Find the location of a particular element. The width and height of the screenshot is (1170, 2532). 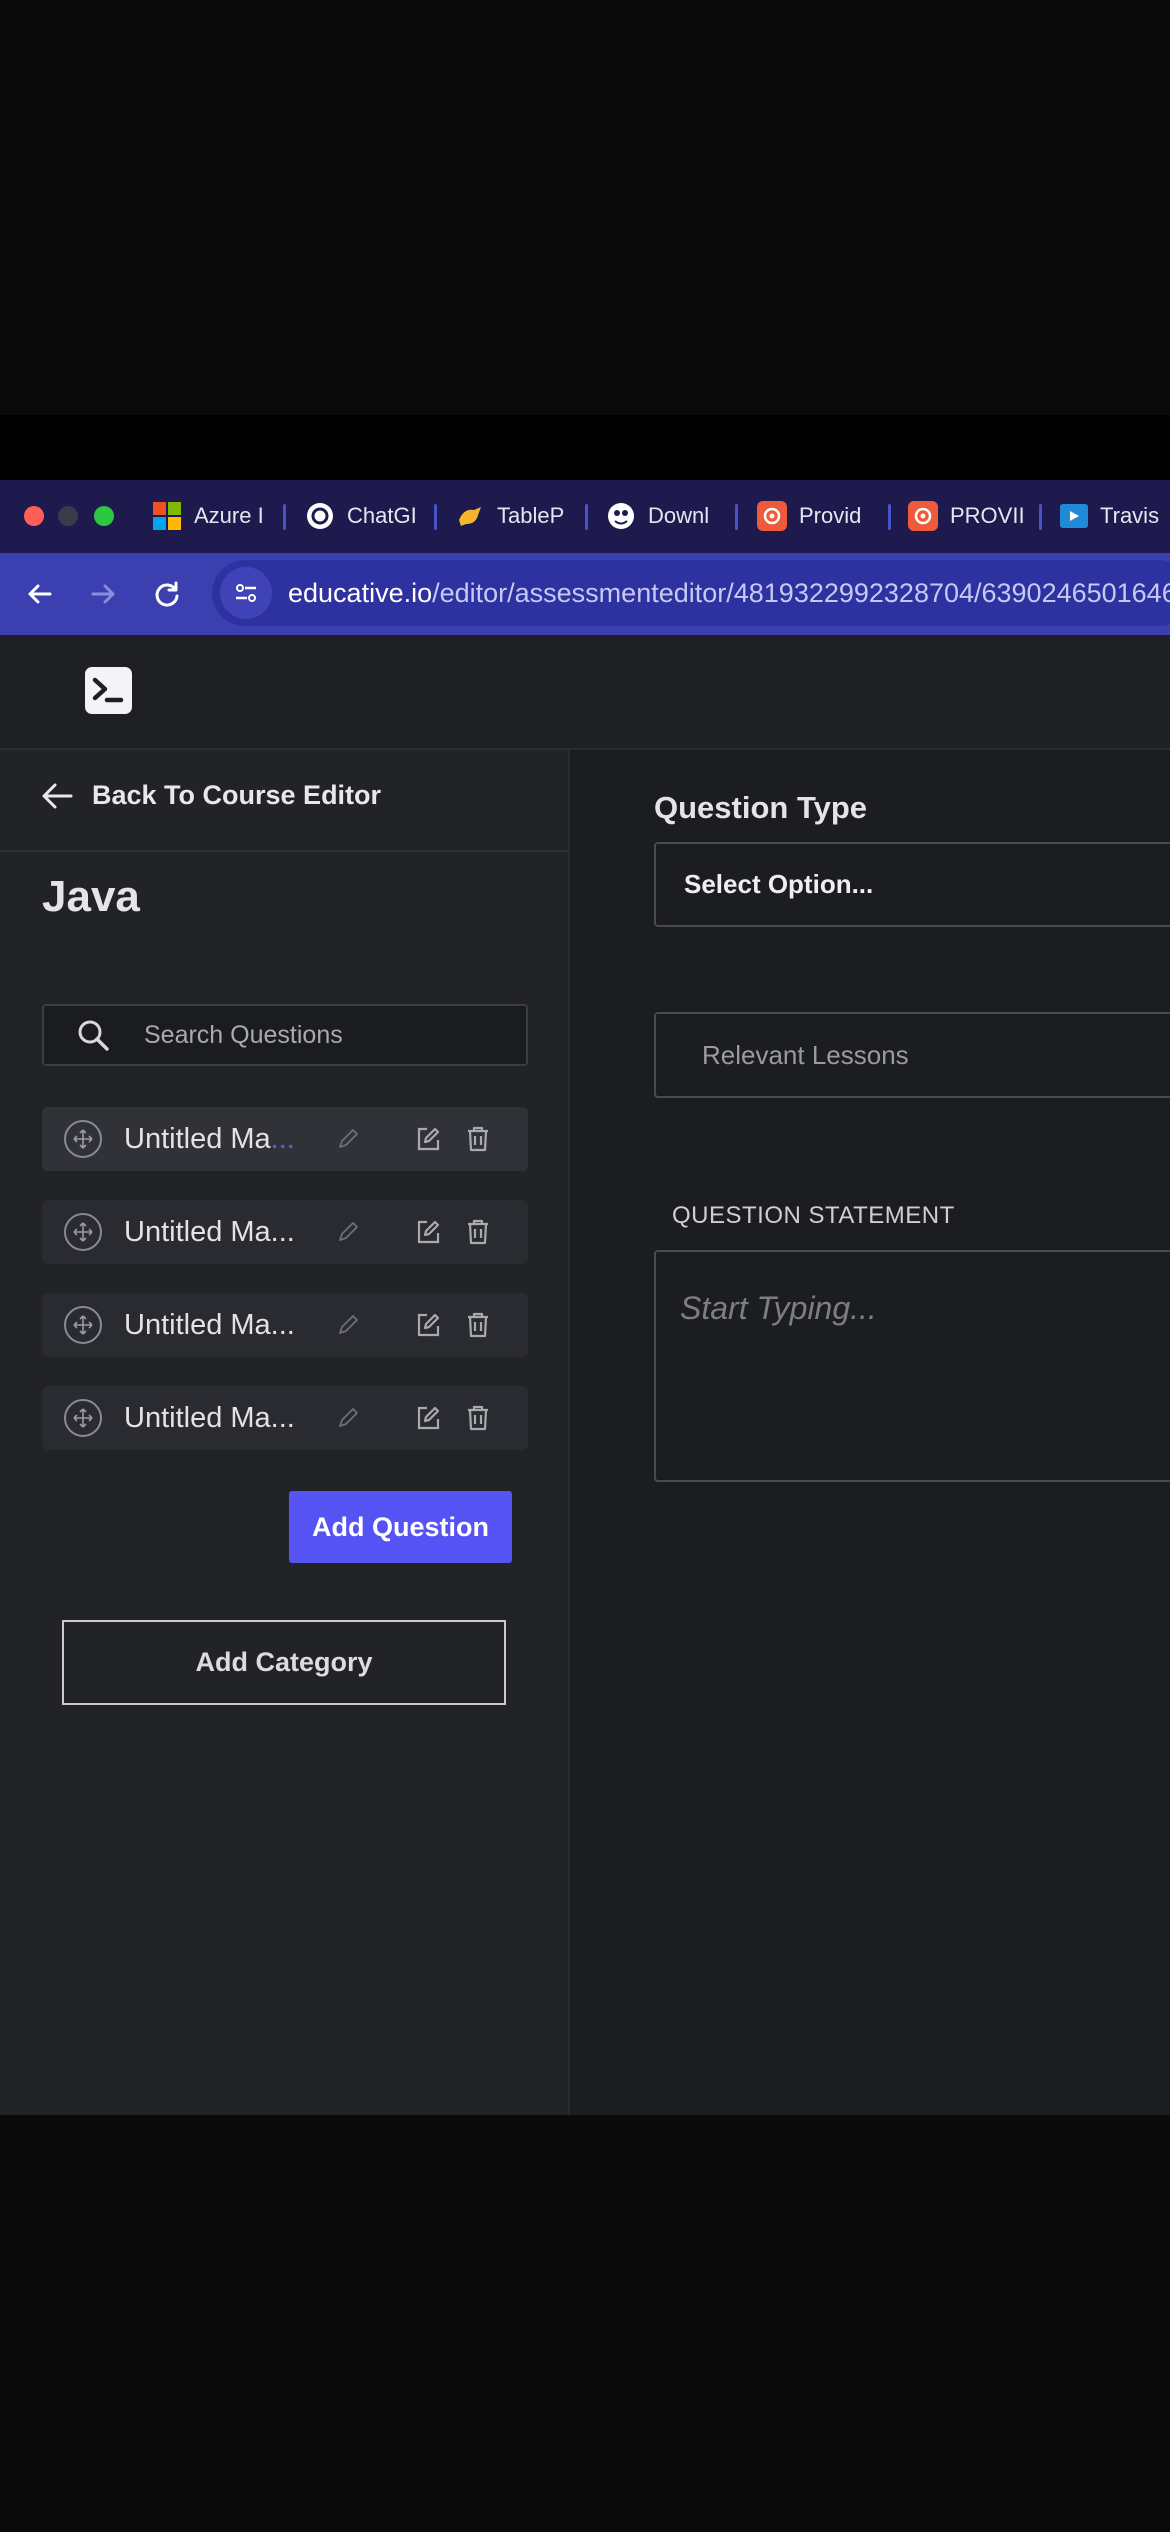

tab-download: Downl is located at coordinates (657, 516).